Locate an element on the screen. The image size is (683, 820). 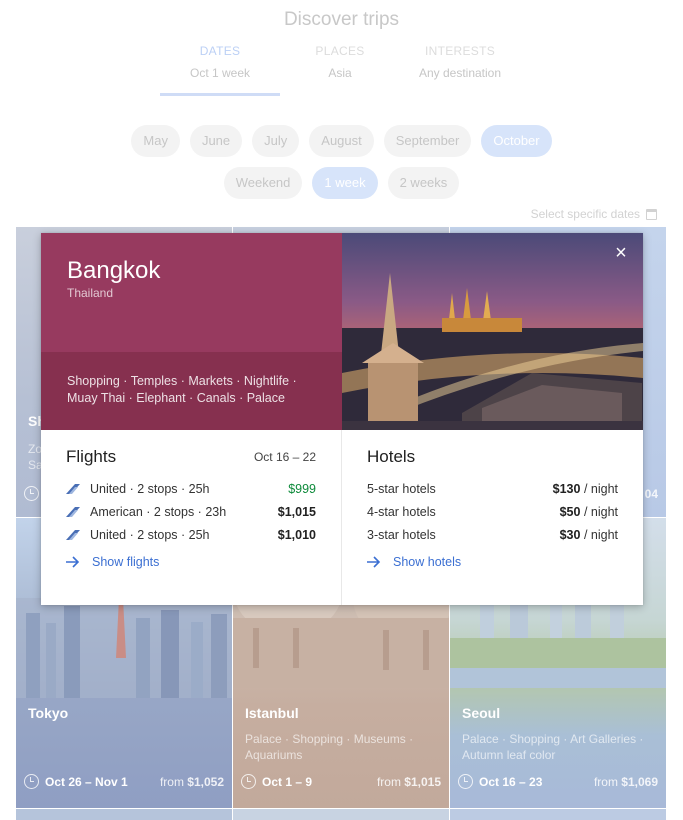
card-tags: Palace · Shopping · Museums · Aquariums is located at coordinates (329, 747).